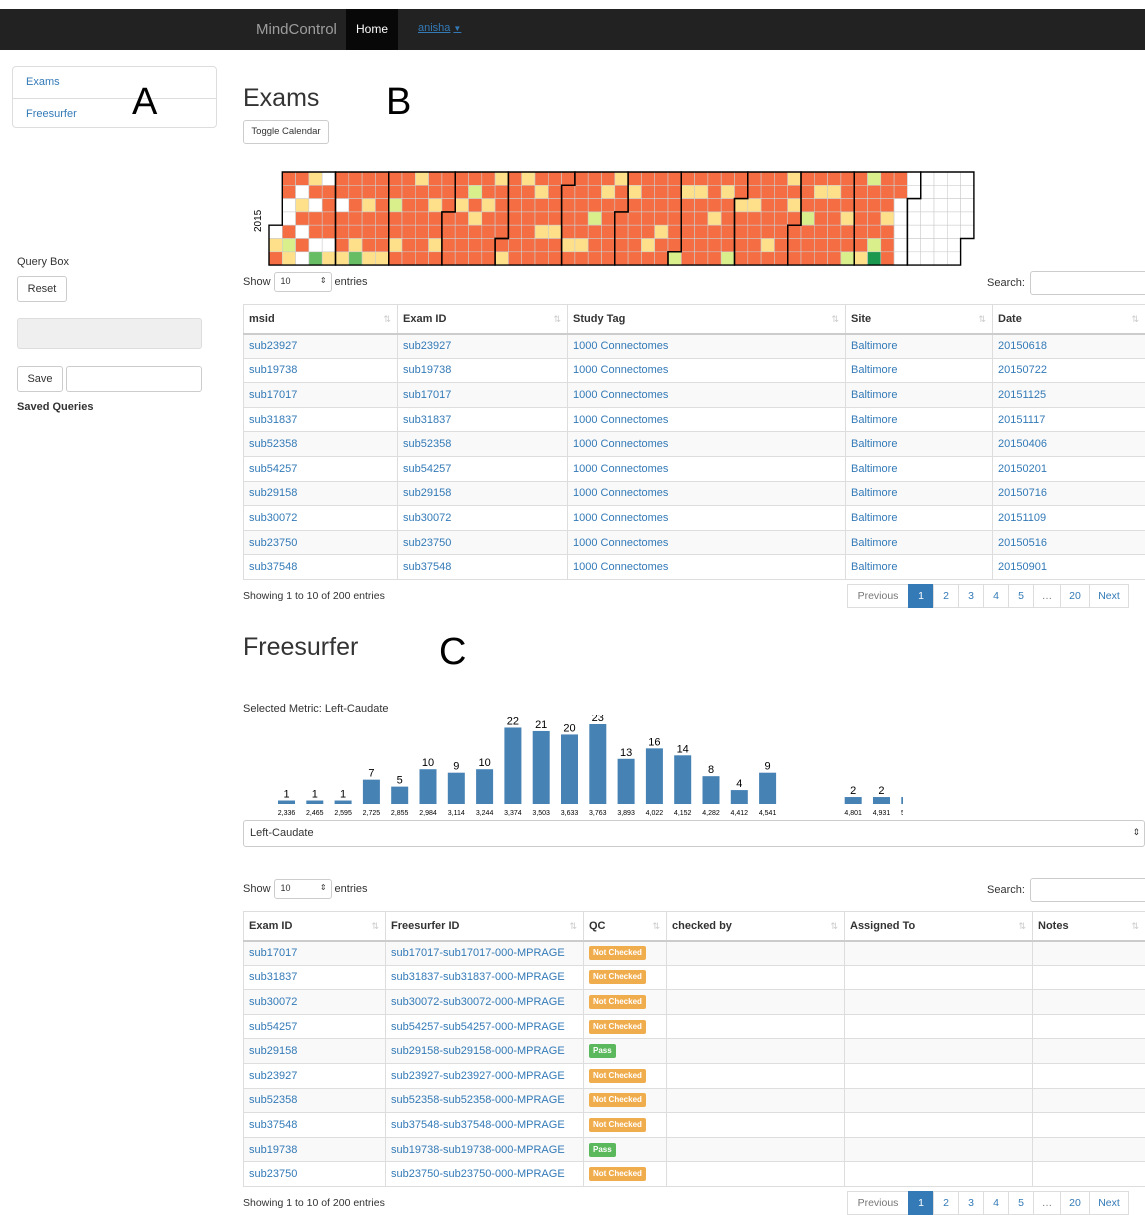 This screenshot has height=1215, width=1145. Describe the element at coordinates (996, 596) in the screenshot. I see `page-button: 4` at that location.